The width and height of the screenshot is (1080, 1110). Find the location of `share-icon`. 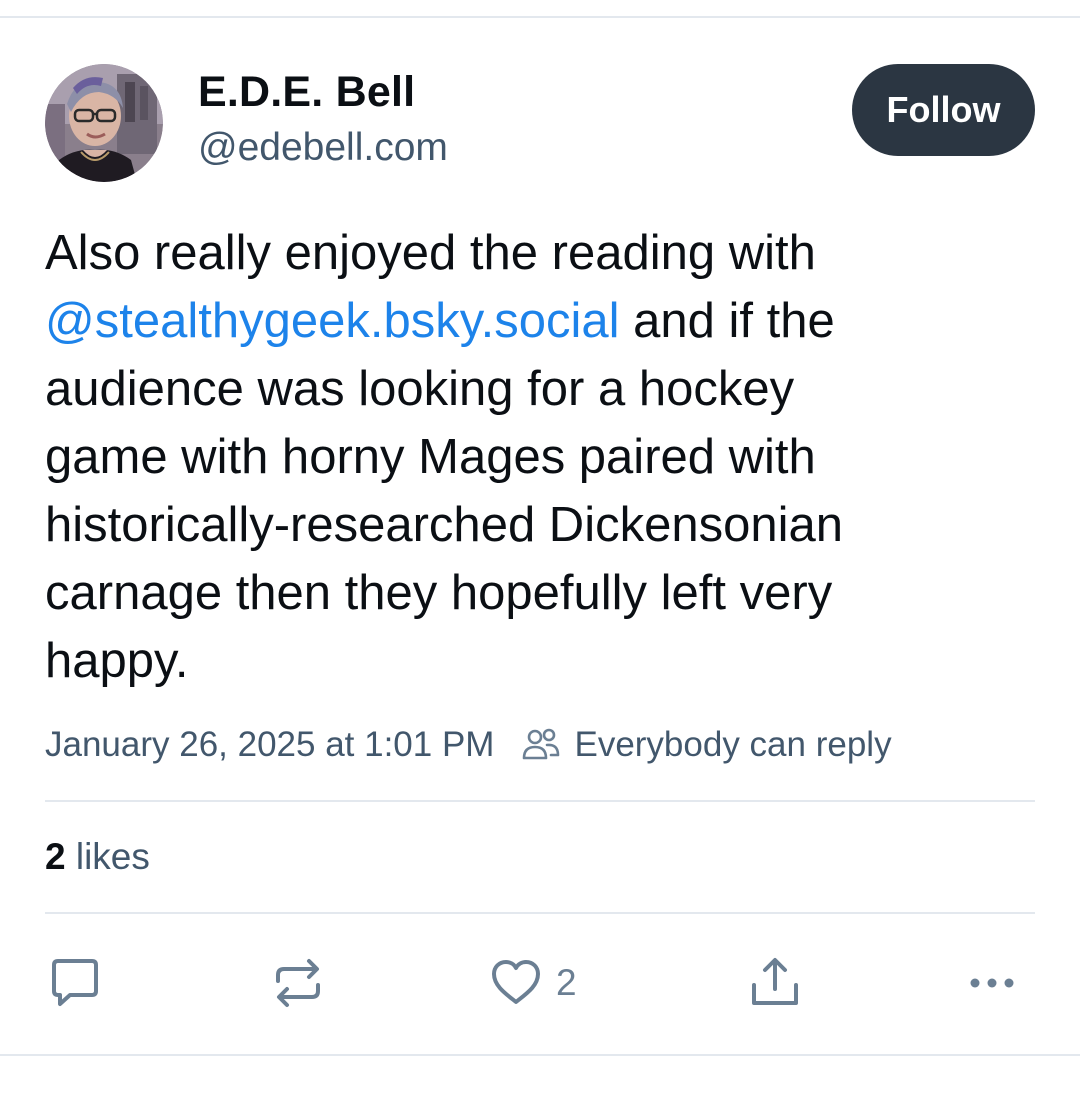

share-icon is located at coordinates (775, 981).